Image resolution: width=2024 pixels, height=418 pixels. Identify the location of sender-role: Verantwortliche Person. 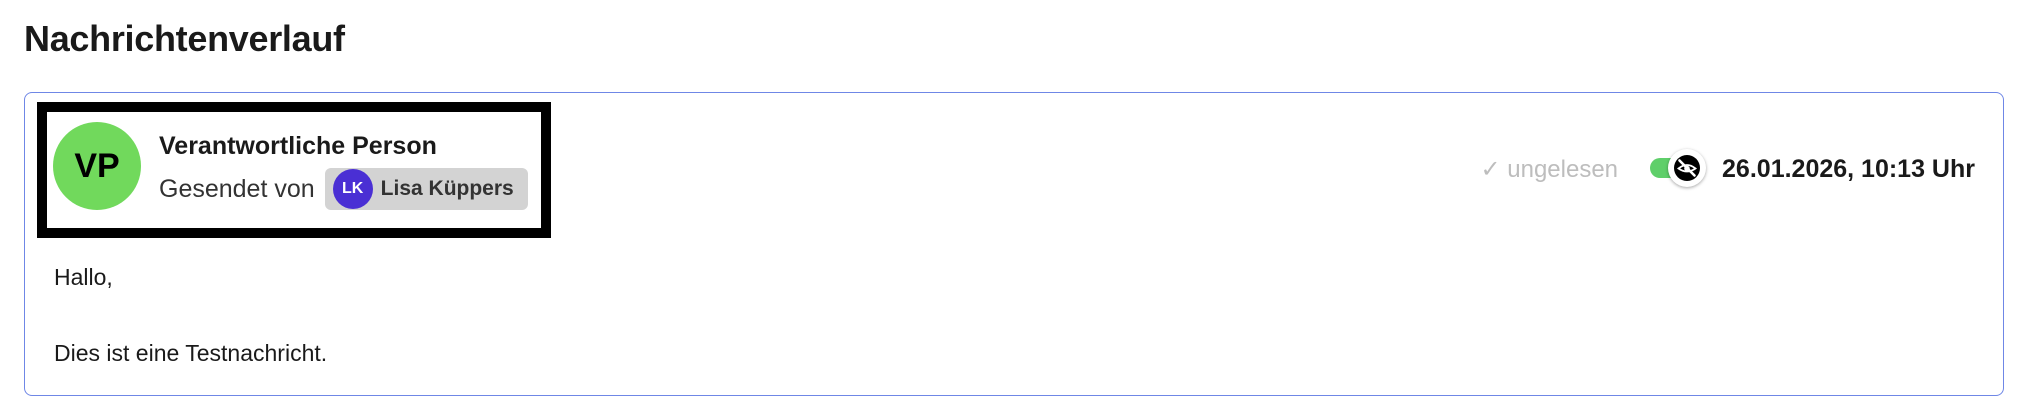
(298, 146).